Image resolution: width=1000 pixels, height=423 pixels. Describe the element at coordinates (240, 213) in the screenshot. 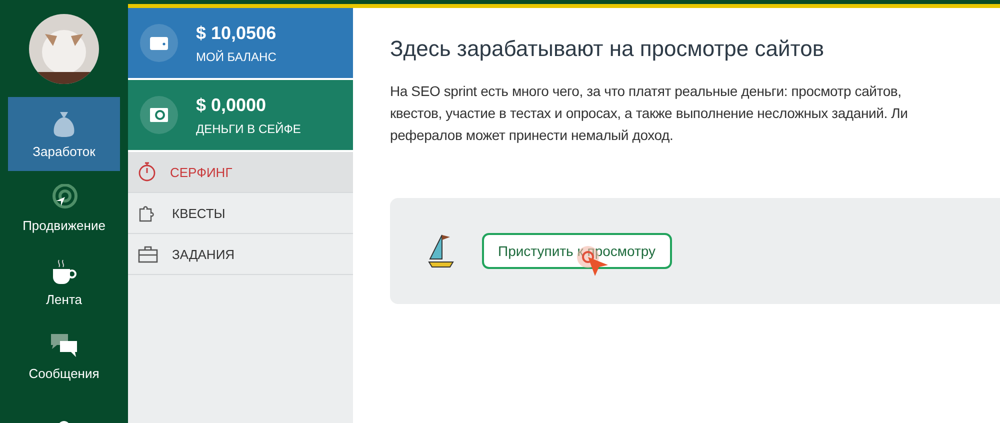

I see `submenu-item: КВЕСТЫ` at that location.